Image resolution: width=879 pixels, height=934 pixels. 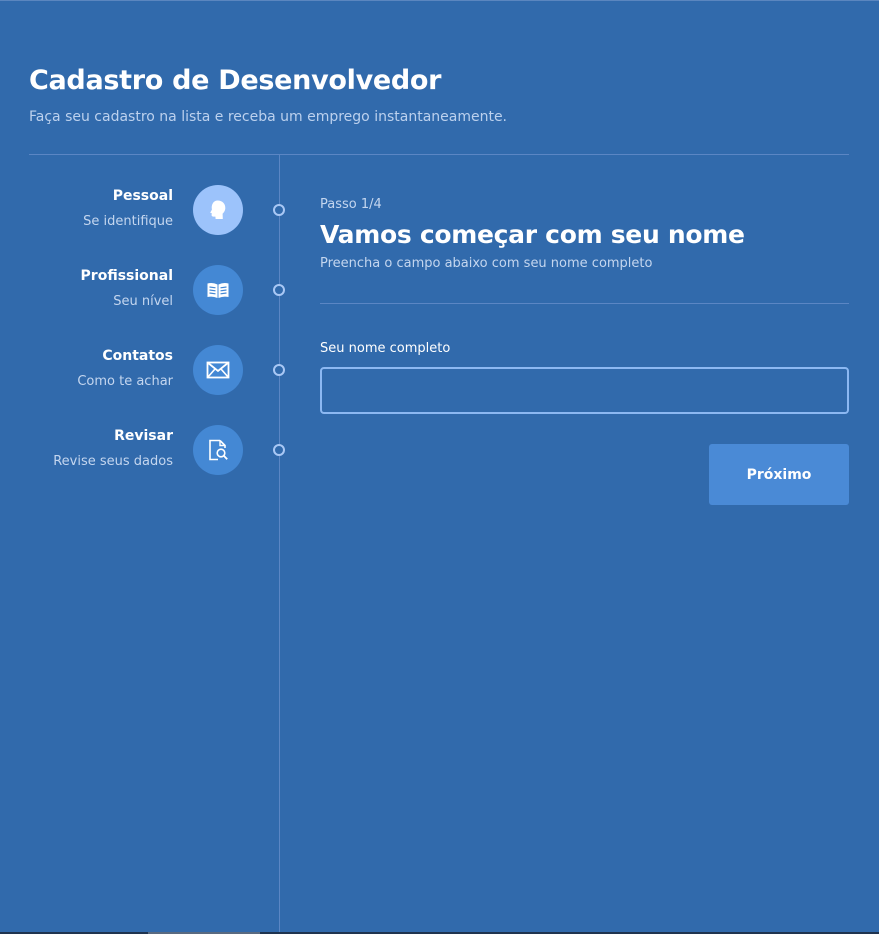 I want to click on step-item-contatos: Contatos Como te achar, so click(x=161, y=370).